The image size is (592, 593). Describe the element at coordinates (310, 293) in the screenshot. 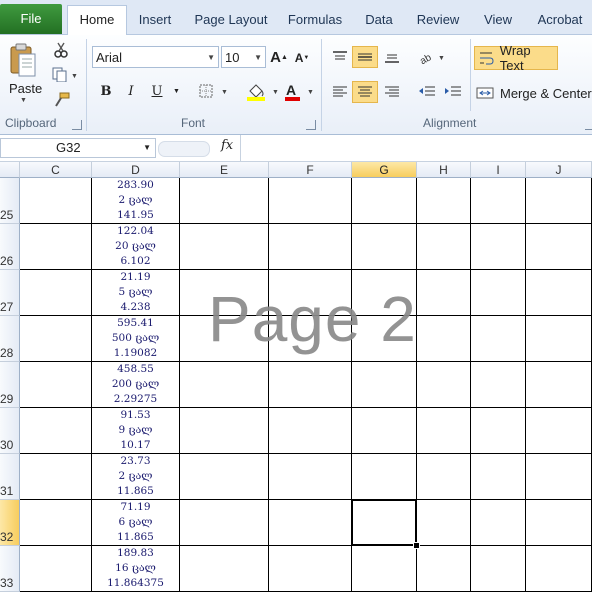

I see `cell-f27` at that location.